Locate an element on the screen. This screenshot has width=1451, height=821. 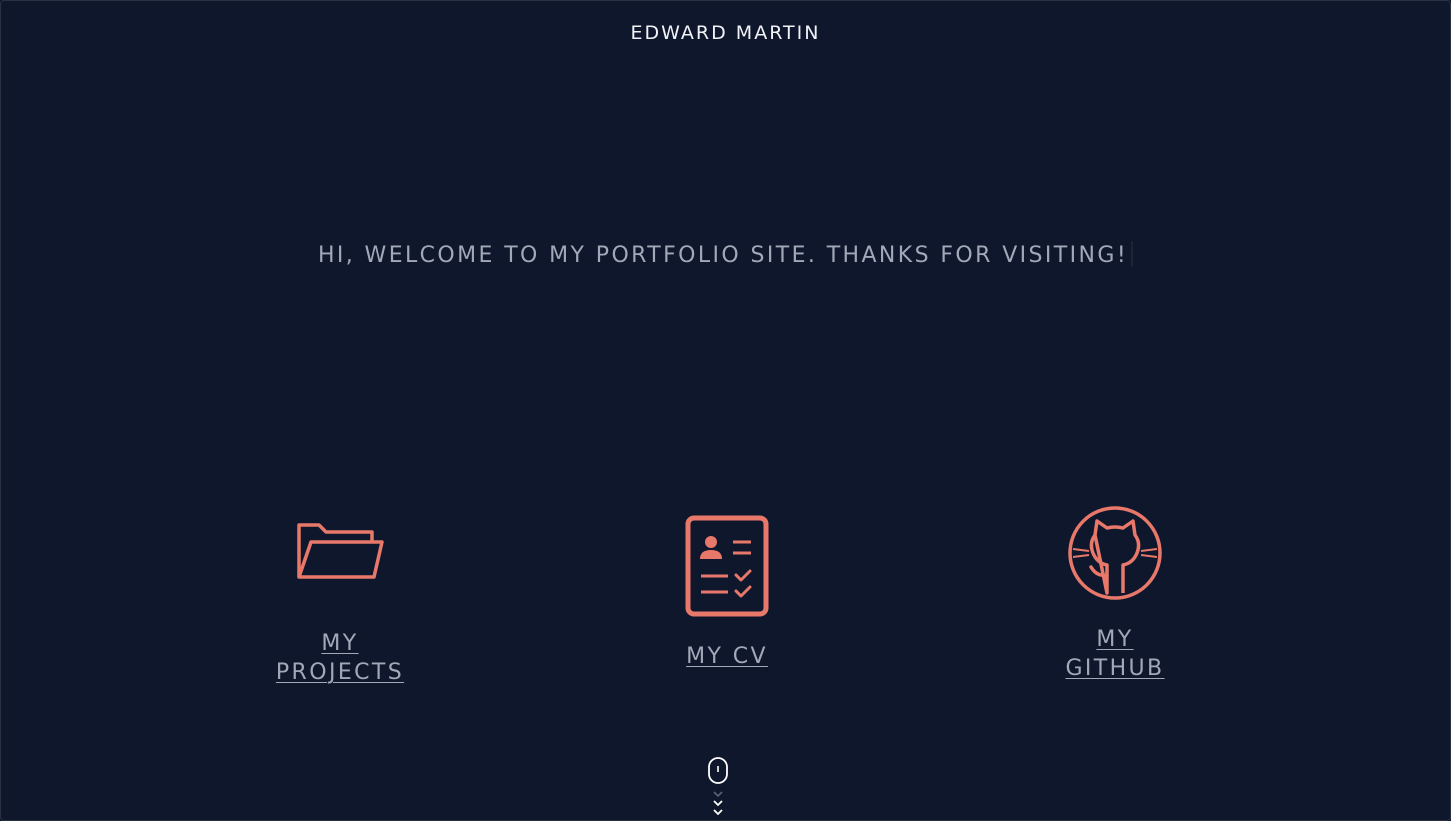
my-github-label-line1: MY is located at coordinates (1115, 639).